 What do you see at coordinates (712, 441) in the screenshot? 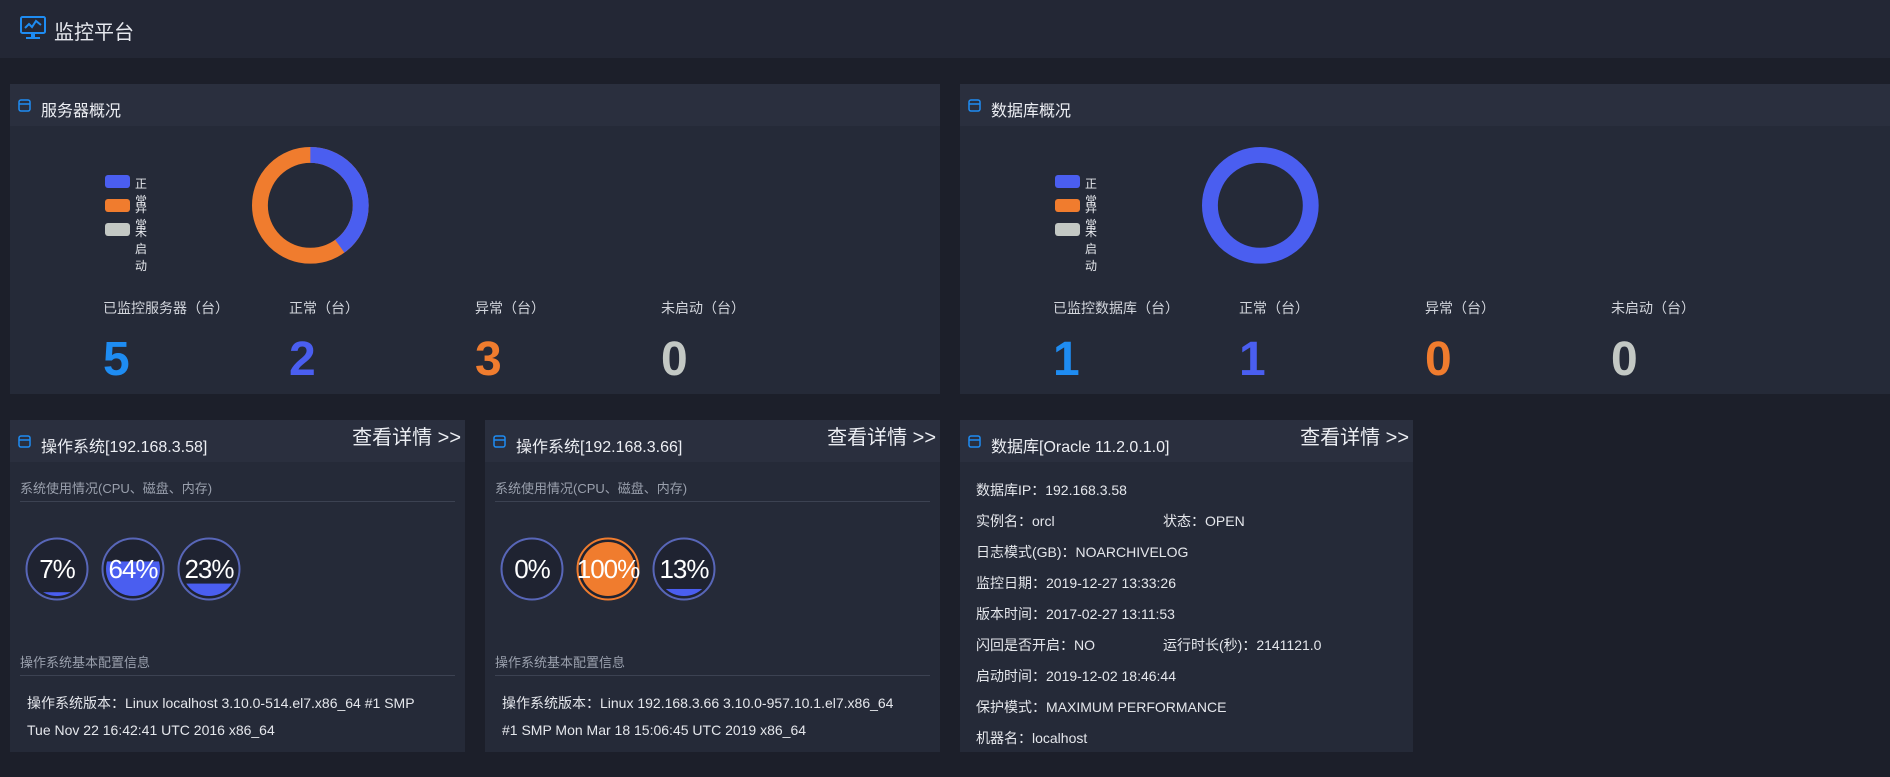
I see `panel-header: 操作系统[192.168.3.66] 查看详情 >>` at bounding box center [712, 441].